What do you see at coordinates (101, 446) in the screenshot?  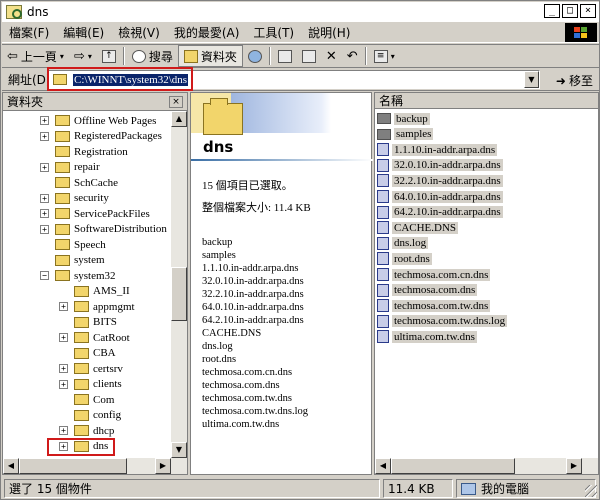 I see `tree-item-label: dns` at bounding box center [101, 446].